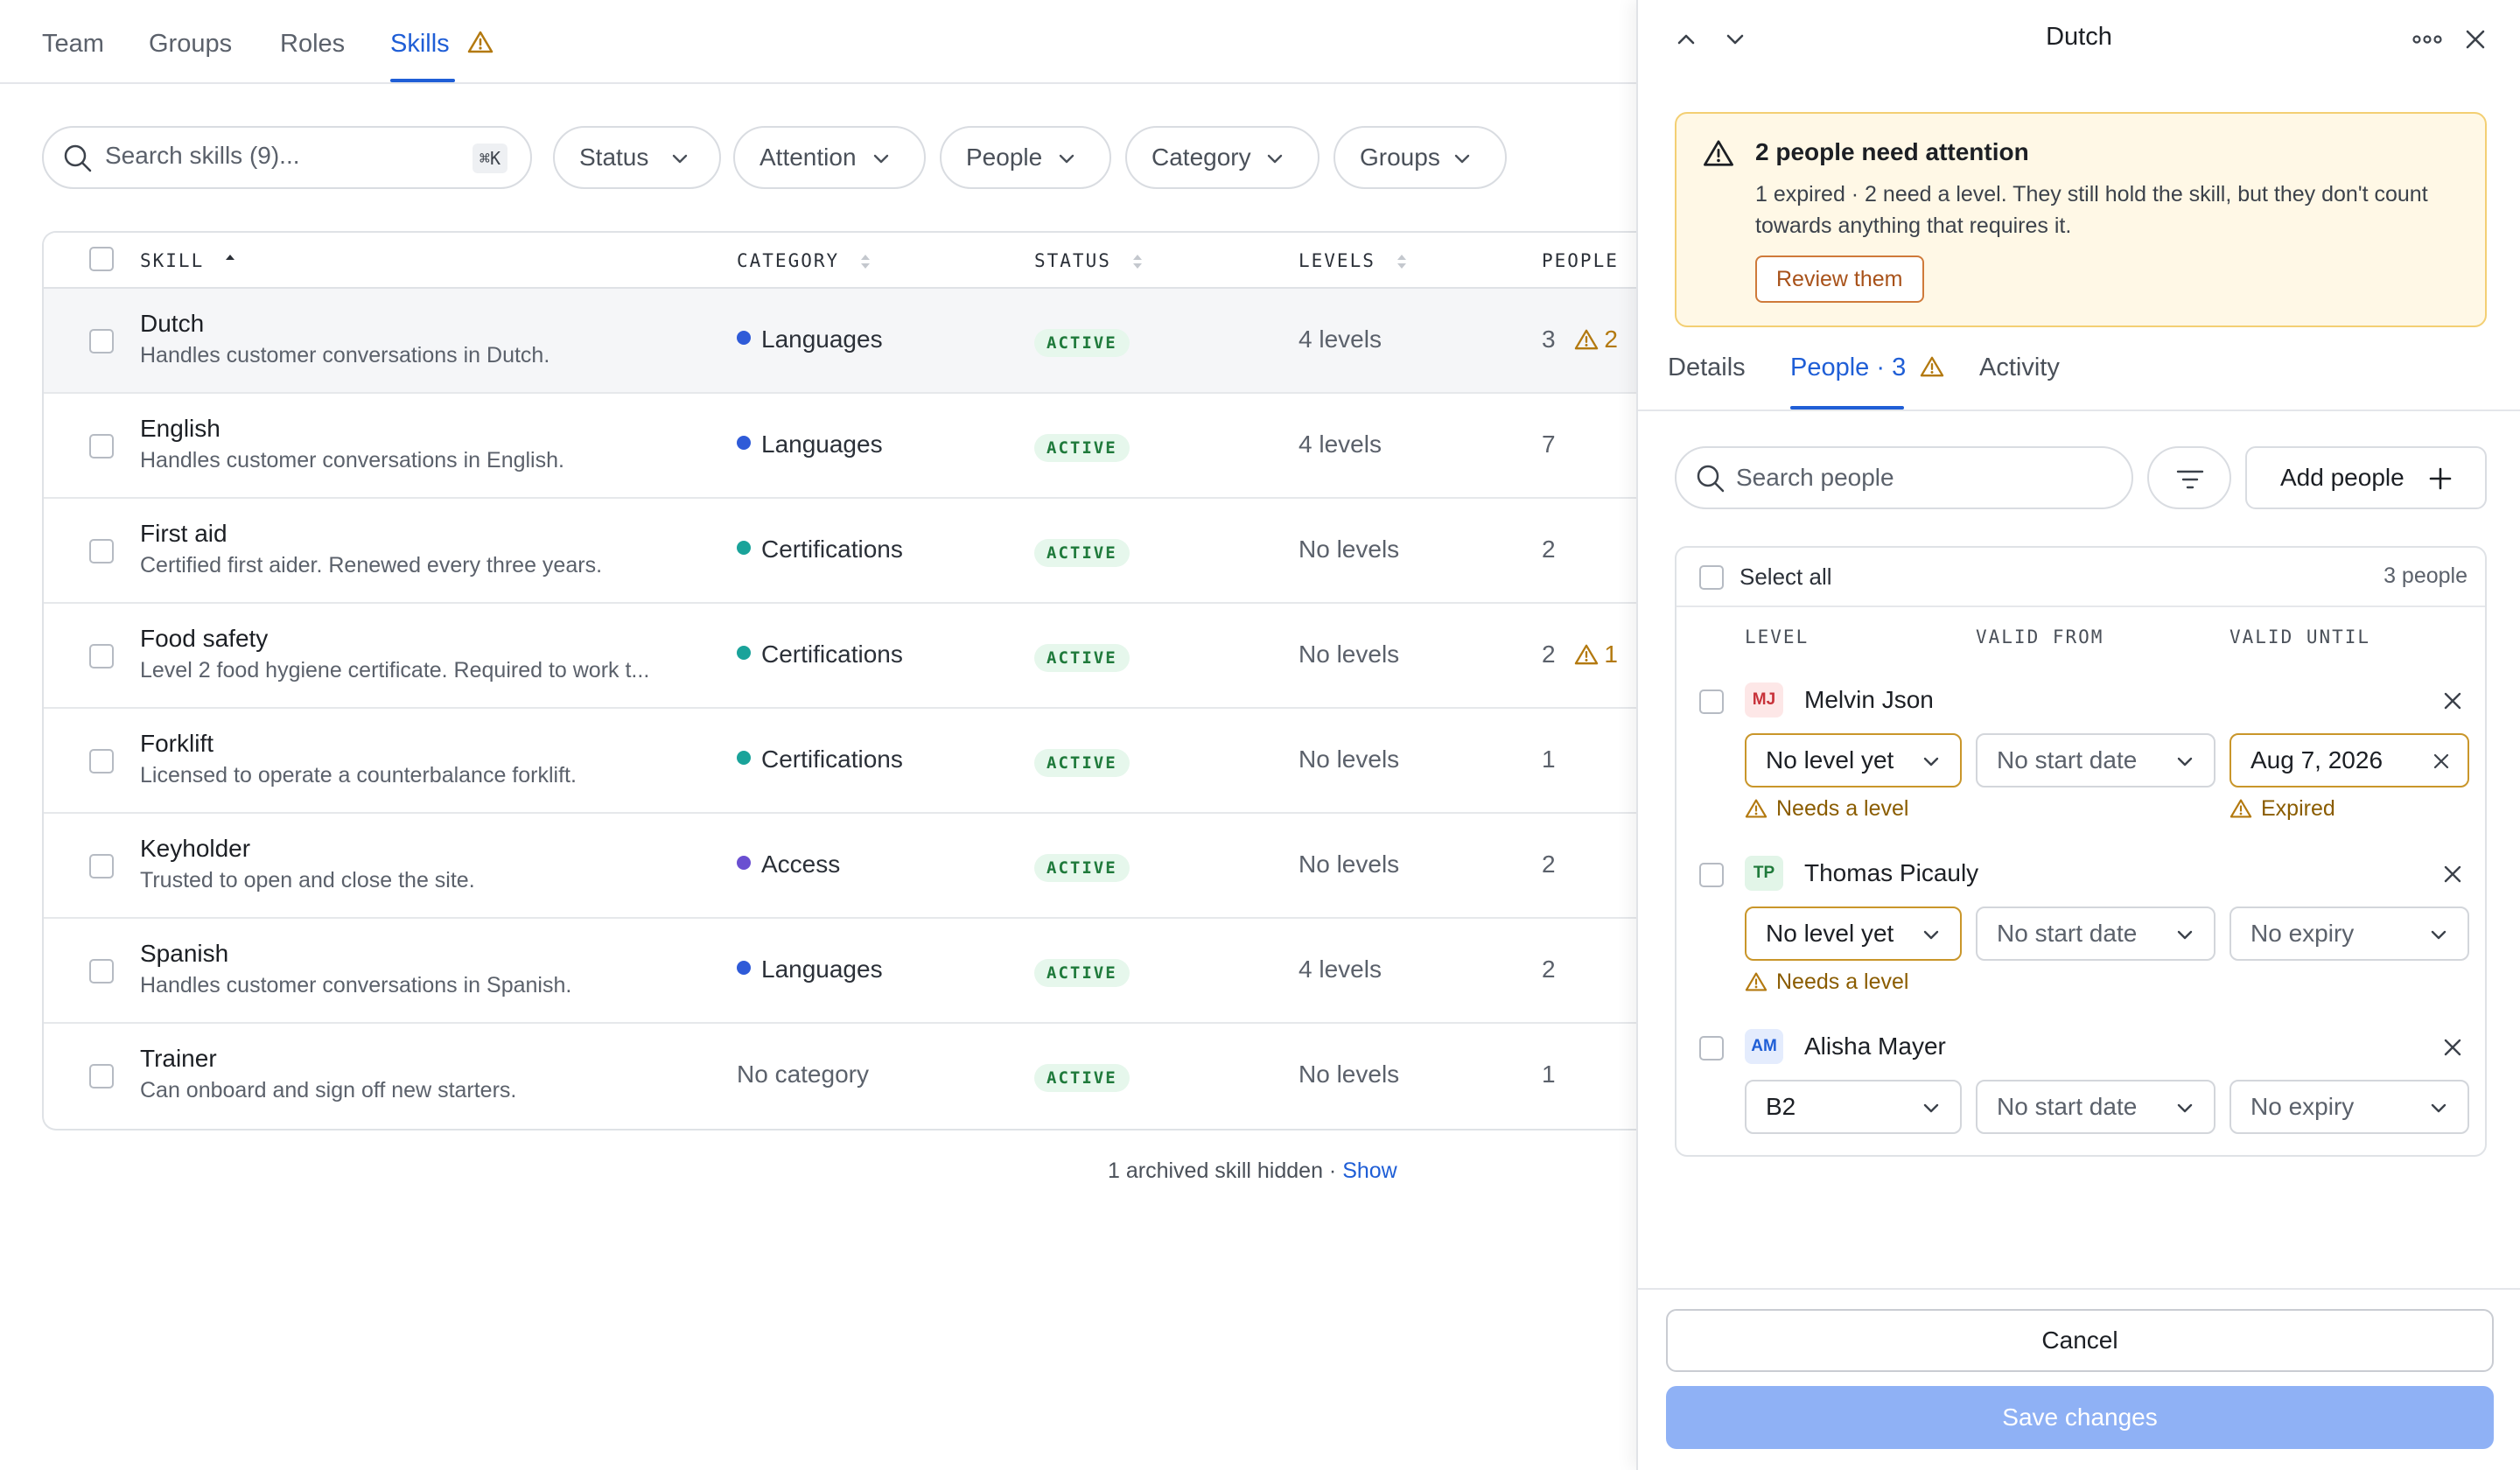 This screenshot has width=2520, height=1470. Describe the element at coordinates (2282, 809) in the screenshot. I see `expired-hint: Expired` at that location.